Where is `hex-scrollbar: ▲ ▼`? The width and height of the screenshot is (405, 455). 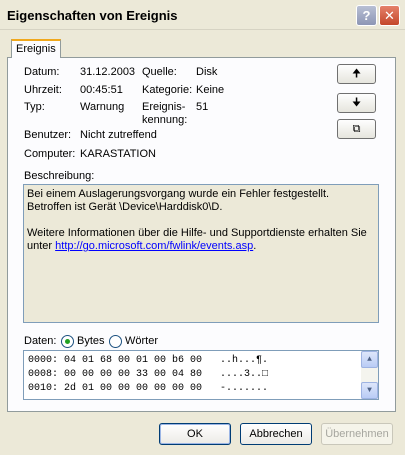 hex-scrollbar: ▲ ▼ is located at coordinates (369, 375).